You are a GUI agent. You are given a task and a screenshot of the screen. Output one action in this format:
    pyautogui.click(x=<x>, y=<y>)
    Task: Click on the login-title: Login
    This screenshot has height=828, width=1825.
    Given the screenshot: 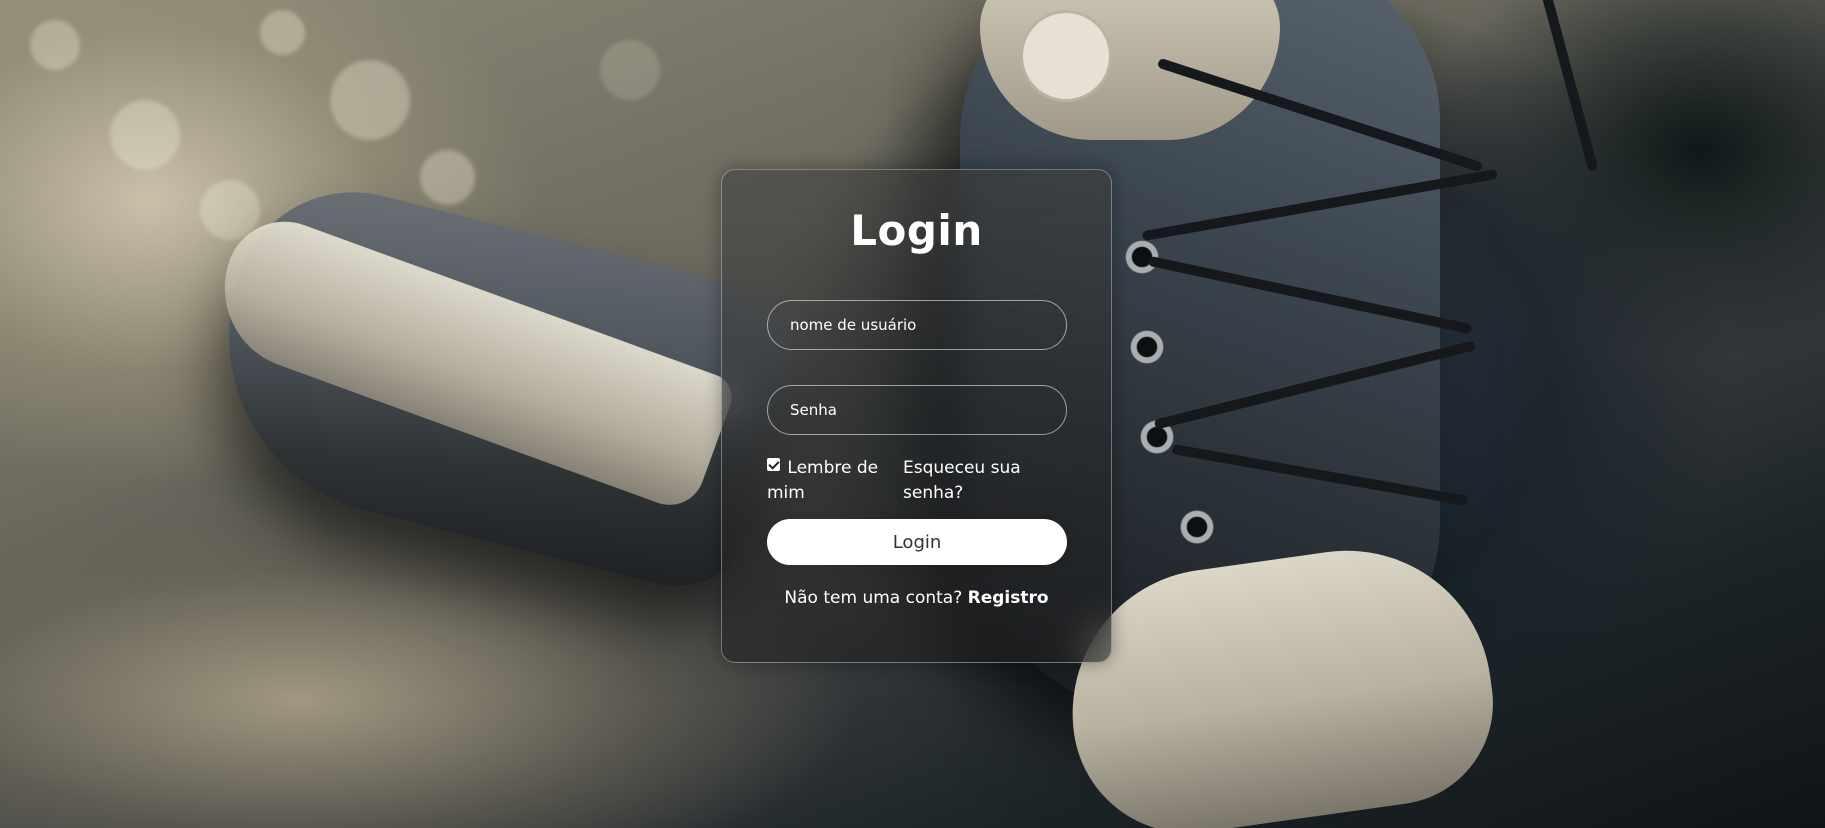 What is the action you would take?
    pyautogui.click(x=916, y=230)
    